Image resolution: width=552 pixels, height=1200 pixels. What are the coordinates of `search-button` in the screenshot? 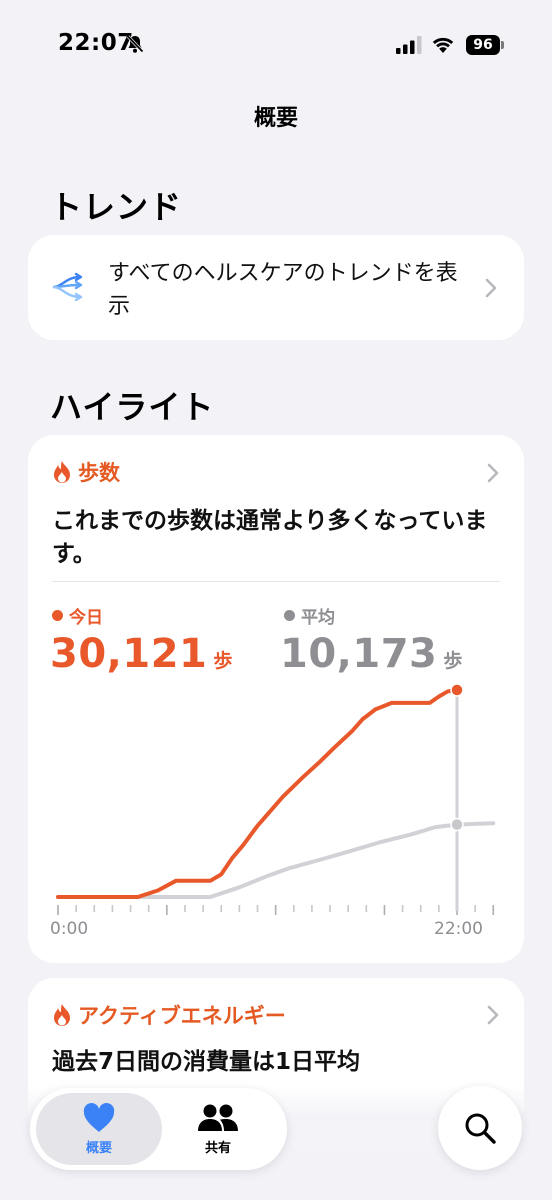 It's located at (480, 1128).